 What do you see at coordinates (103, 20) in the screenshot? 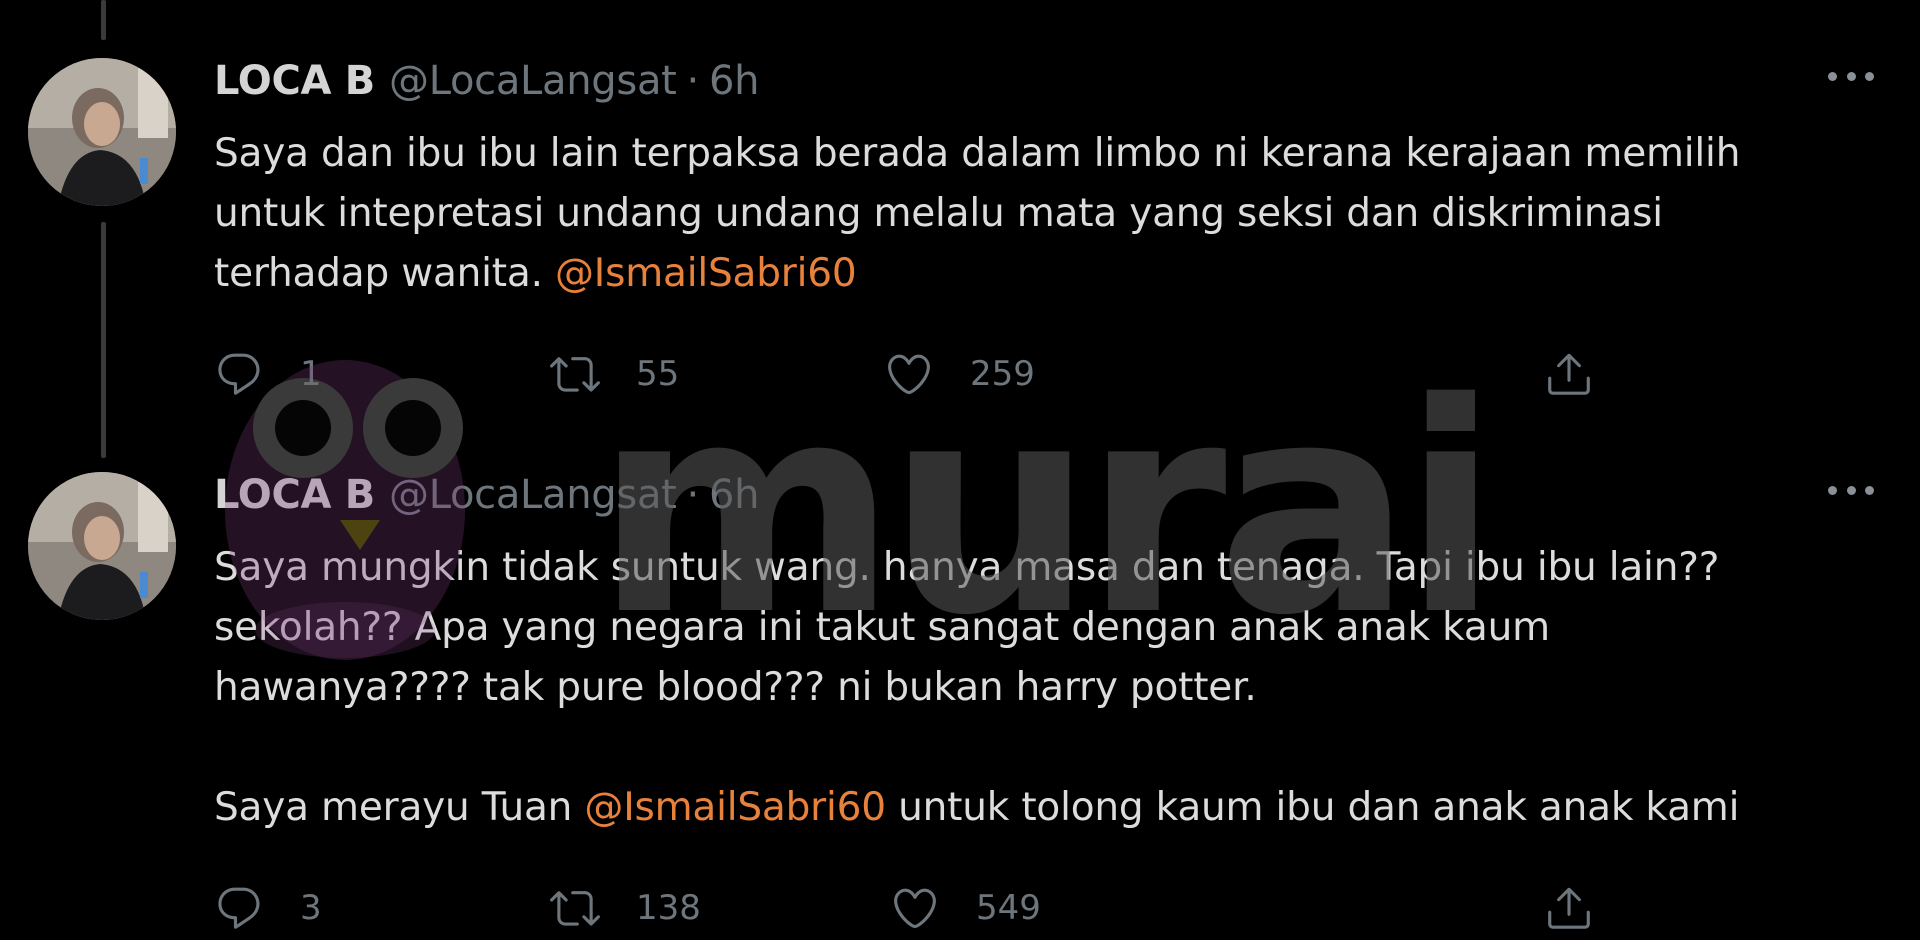
I see `thread-line-top` at bounding box center [103, 20].